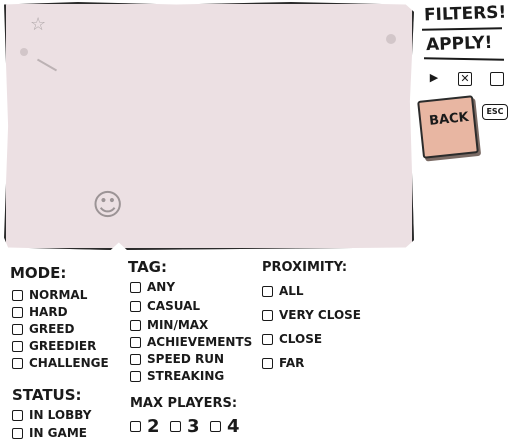 The width and height of the screenshot is (512, 448). Describe the element at coordinates (145, 426) in the screenshot. I see `max-players-option-2: 2` at that location.